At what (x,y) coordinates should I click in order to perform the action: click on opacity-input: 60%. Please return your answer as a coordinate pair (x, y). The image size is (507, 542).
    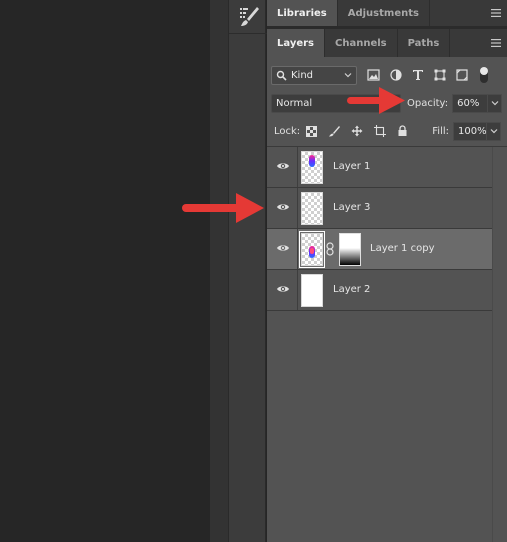
    Looking at the image, I should click on (470, 103).